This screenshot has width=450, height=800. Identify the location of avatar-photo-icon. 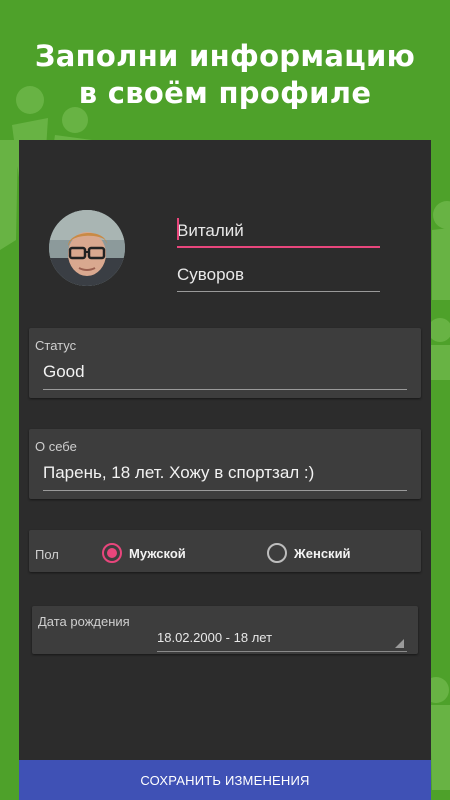
(87, 248).